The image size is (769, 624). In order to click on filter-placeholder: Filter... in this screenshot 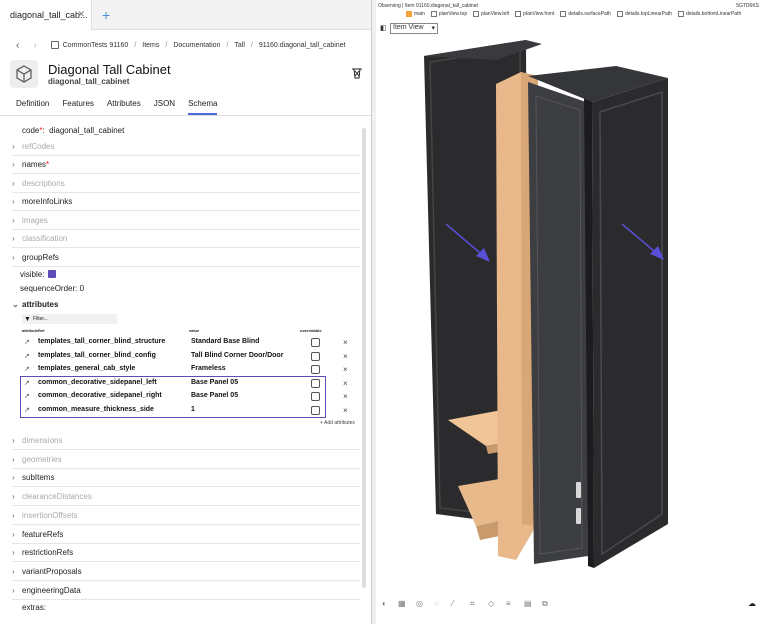, I will do `click(40, 319)`.